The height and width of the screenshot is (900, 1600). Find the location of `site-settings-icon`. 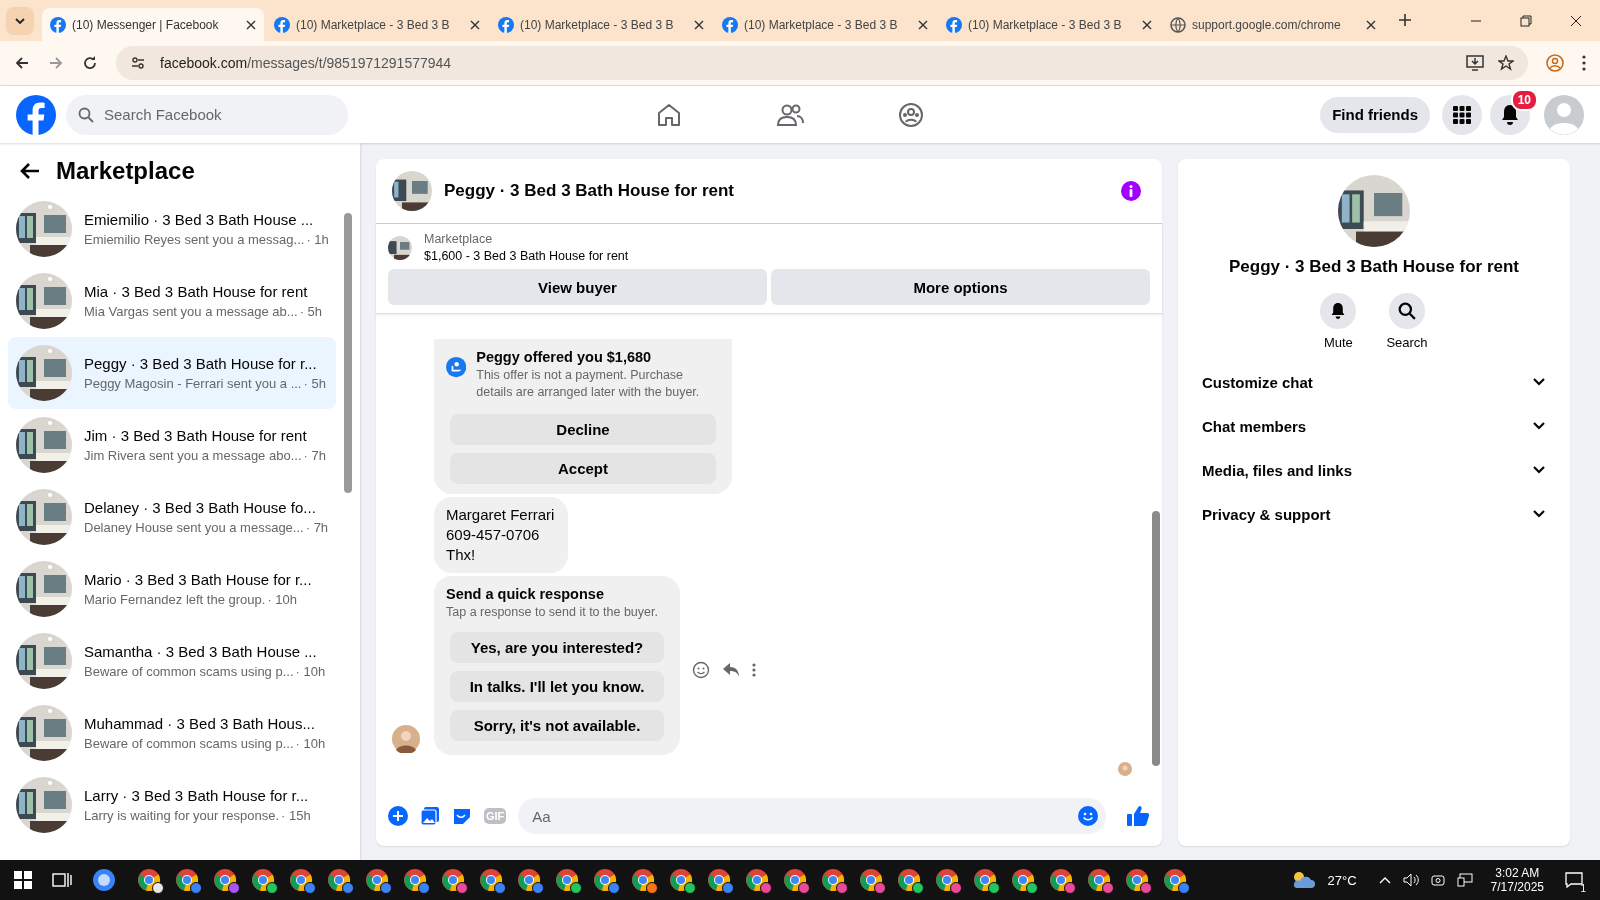

site-settings-icon is located at coordinates (138, 63).